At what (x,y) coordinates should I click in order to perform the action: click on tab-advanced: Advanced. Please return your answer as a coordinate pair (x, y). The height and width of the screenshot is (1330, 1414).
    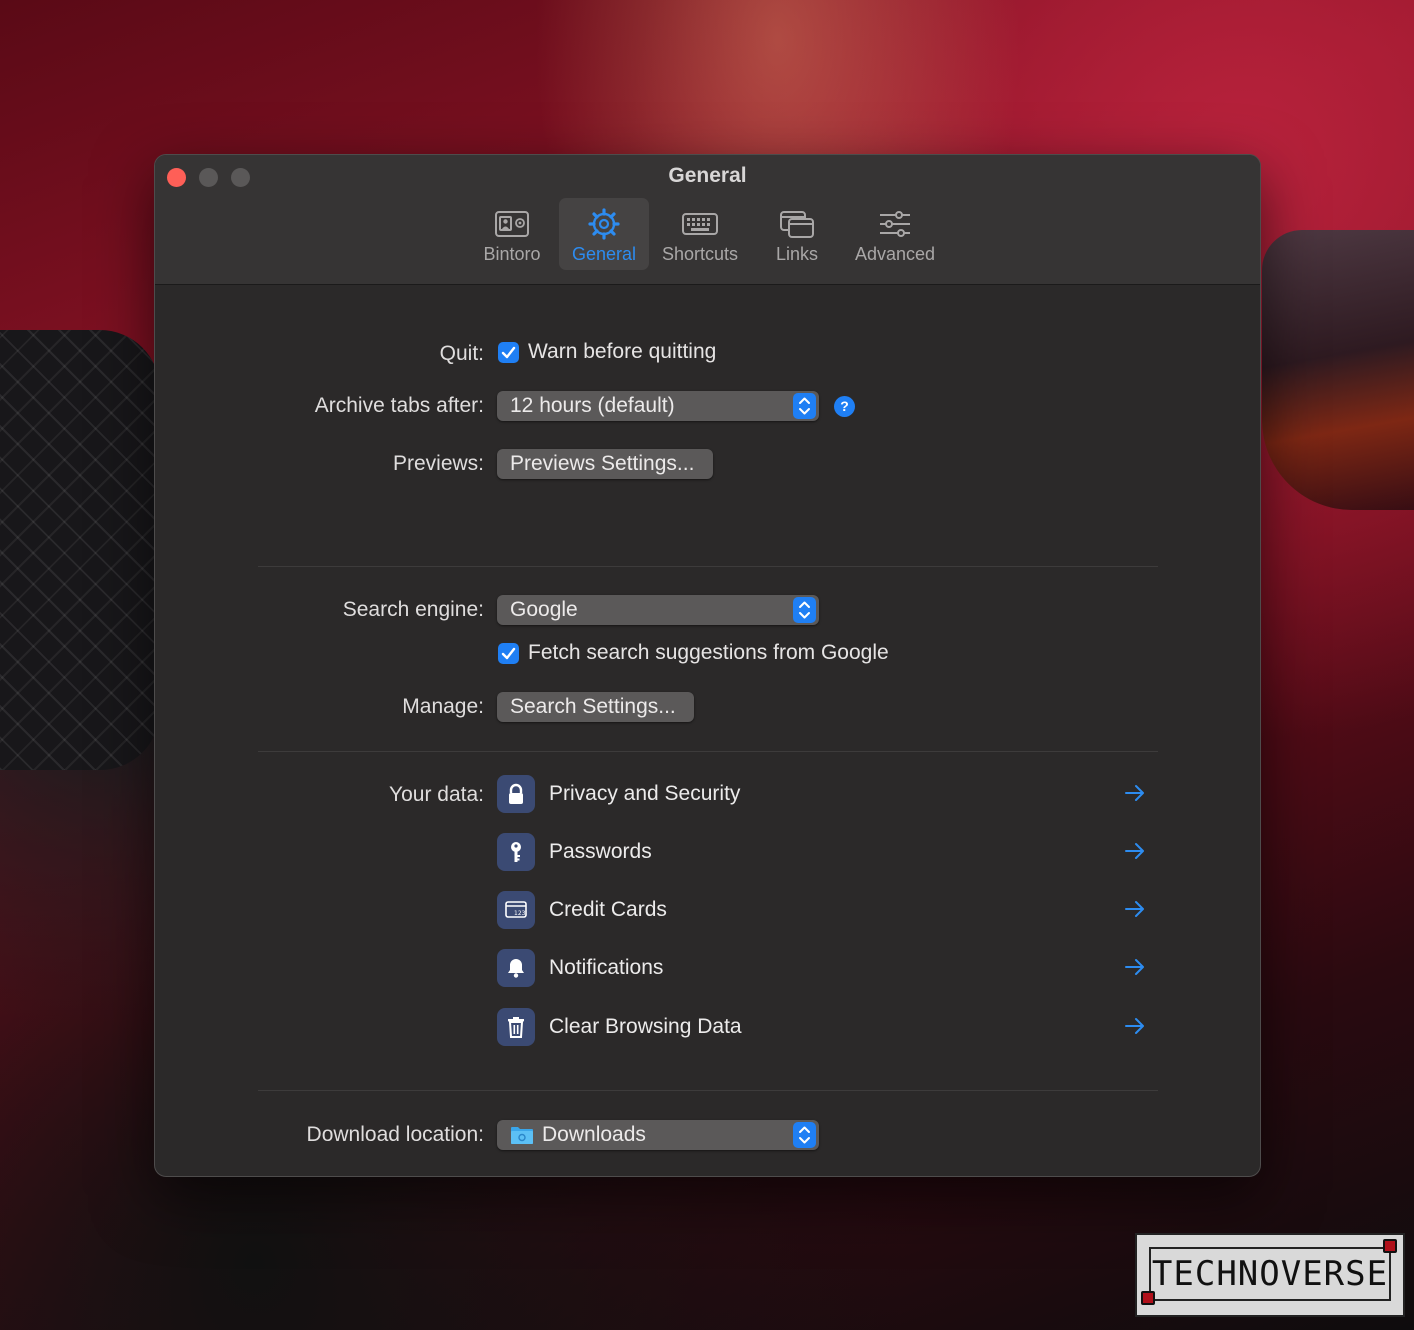
    Looking at the image, I should click on (895, 234).